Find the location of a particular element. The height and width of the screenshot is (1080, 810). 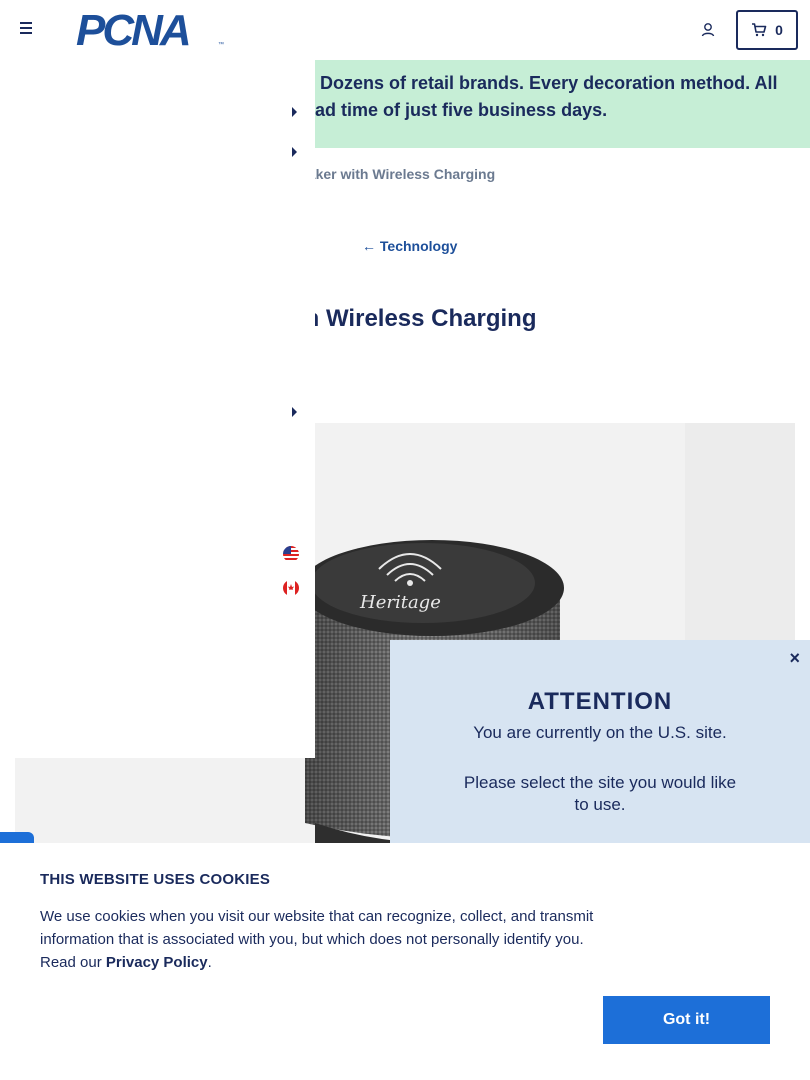

us-flag-icon is located at coordinates (291, 554).